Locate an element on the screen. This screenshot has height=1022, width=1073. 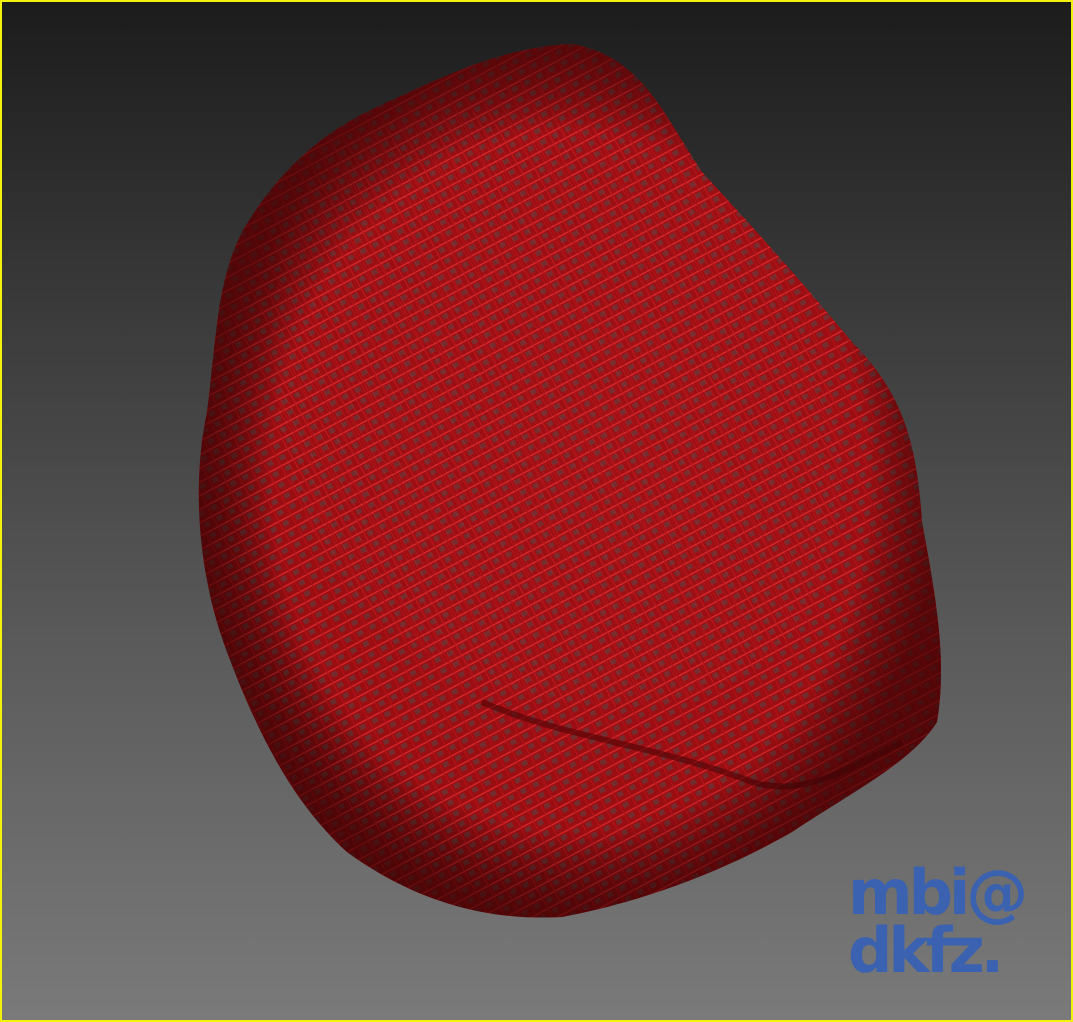
mbi-dkfz-logo: mbi@ dkfz. is located at coordinates (948, 927).